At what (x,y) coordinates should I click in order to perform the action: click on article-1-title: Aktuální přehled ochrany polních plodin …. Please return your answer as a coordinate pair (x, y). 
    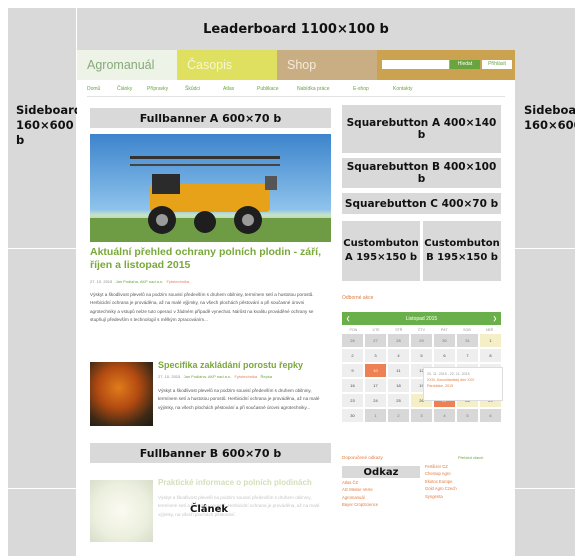
    Looking at the image, I should click on (210, 259).